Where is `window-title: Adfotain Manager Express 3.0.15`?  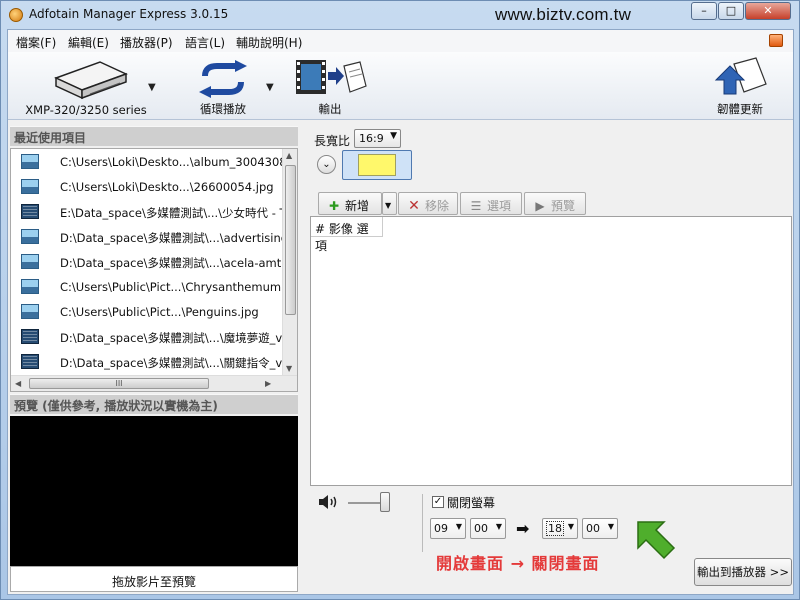 window-title: Adfotain Manager Express 3.0.15 is located at coordinates (129, 14).